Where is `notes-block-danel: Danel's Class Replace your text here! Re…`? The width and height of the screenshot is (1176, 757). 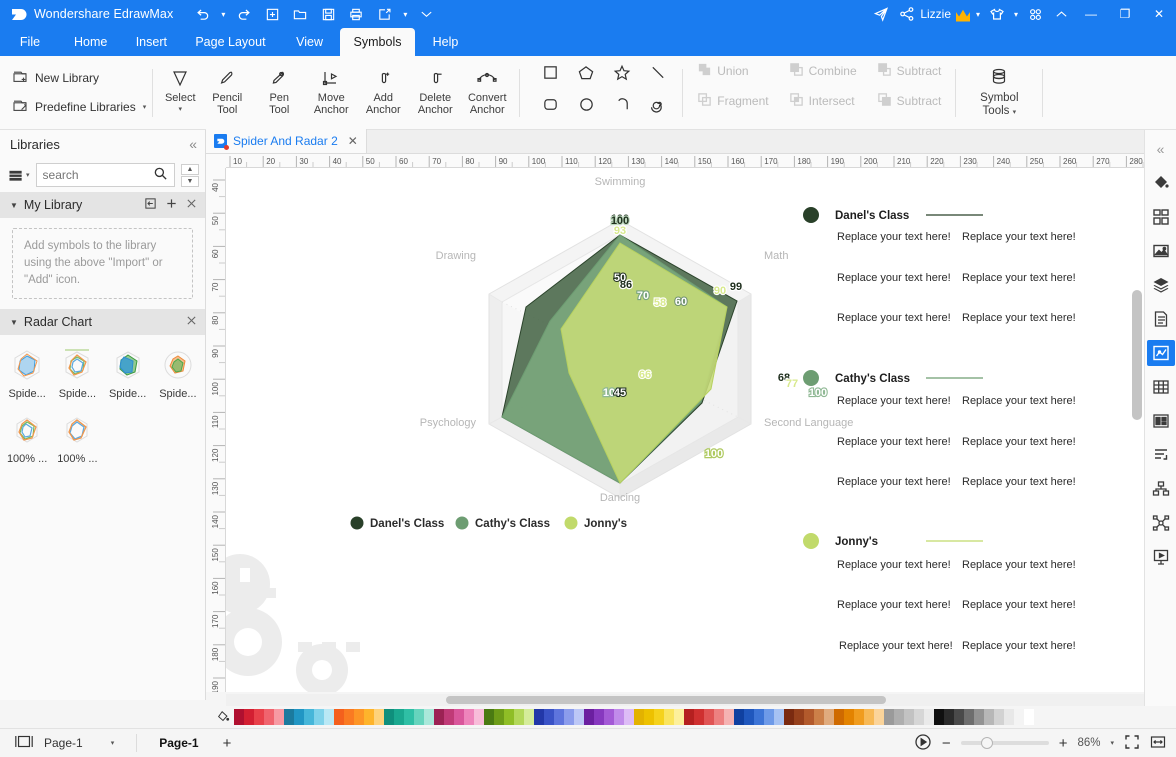 notes-block-danel: Danel's Class Replace your text here! Re… is located at coordinates (939, 265).